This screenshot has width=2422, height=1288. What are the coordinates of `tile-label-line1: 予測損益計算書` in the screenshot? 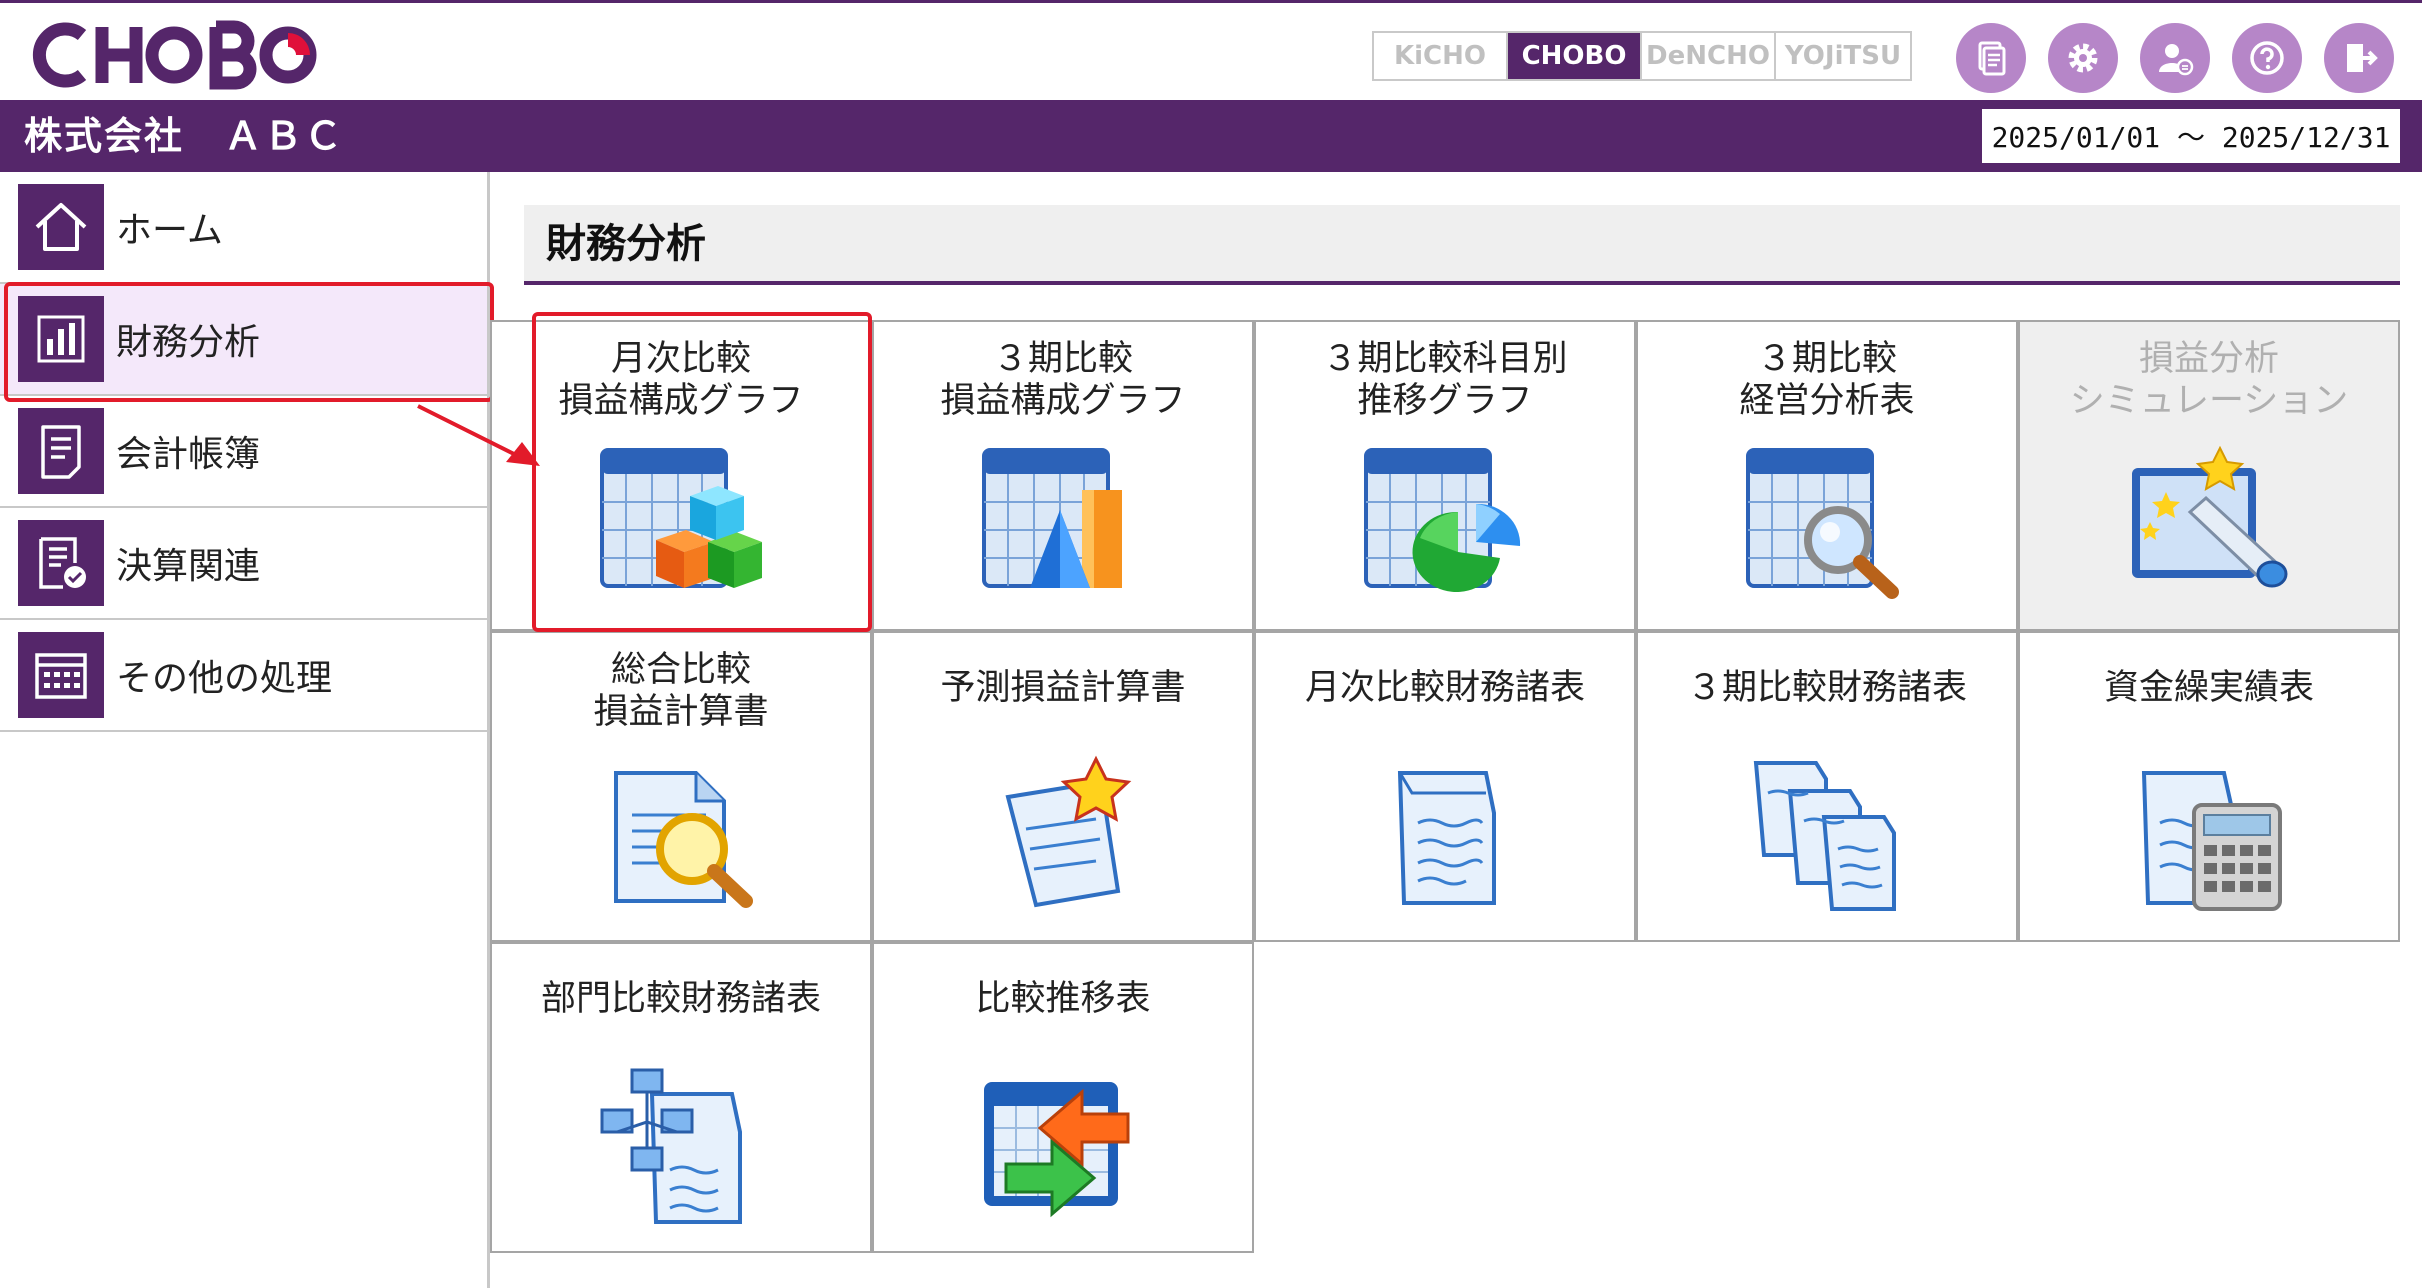 It's located at (1063, 688).